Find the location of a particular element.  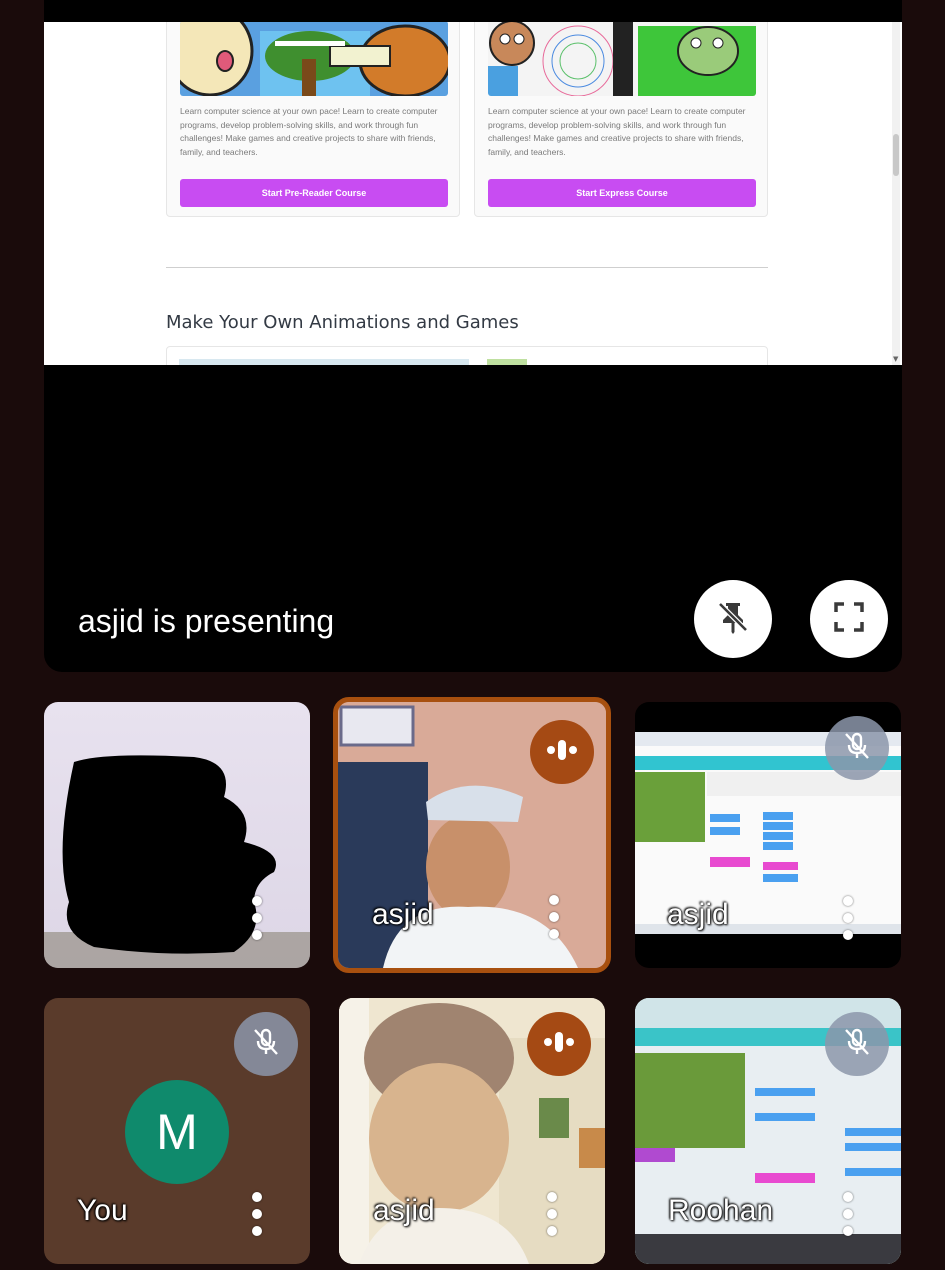

fullscreen-icon is located at coordinates (849, 619).